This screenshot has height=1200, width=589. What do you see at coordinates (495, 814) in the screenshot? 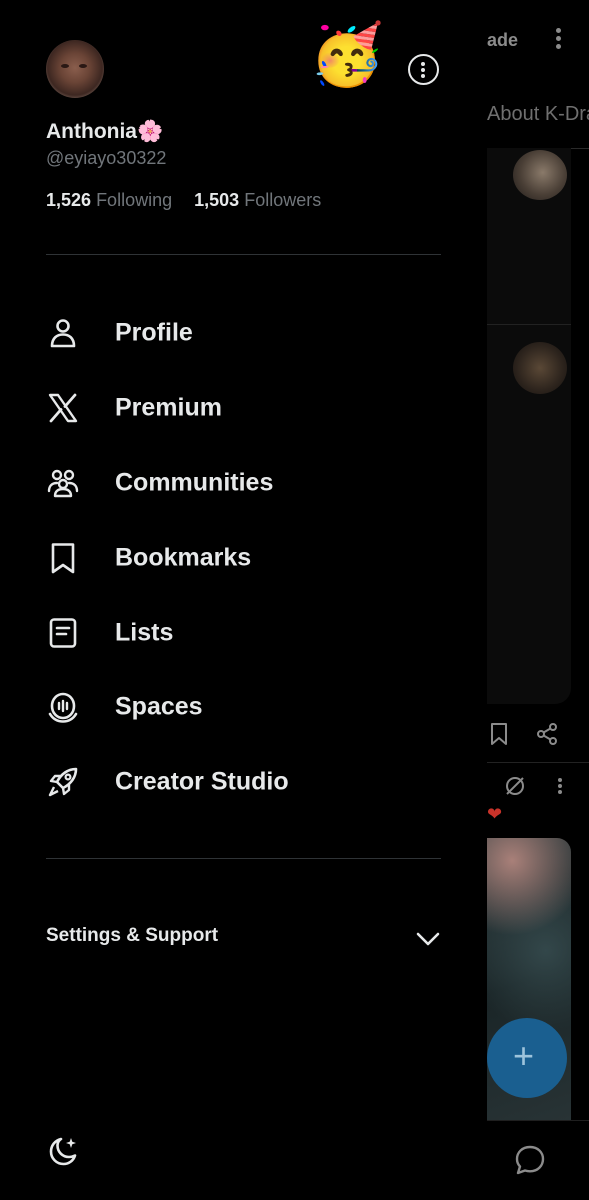
I see `heart-emoji: ❤` at bounding box center [495, 814].